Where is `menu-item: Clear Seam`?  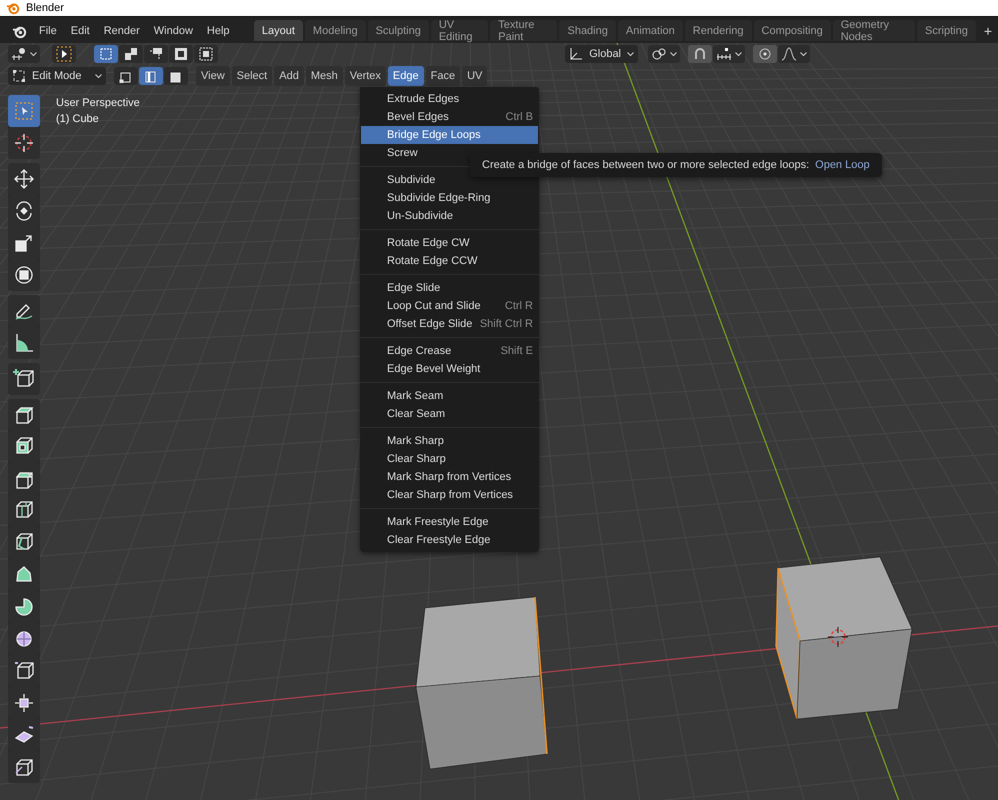
menu-item: Clear Seam is located at coordinates (449, 414).